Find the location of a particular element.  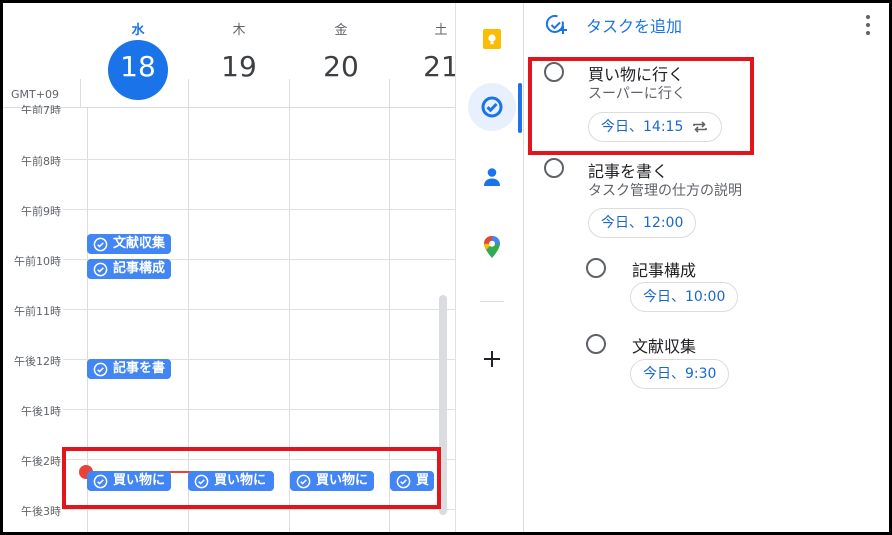

day-of-week: 金 is located at coordinates (341, 30).